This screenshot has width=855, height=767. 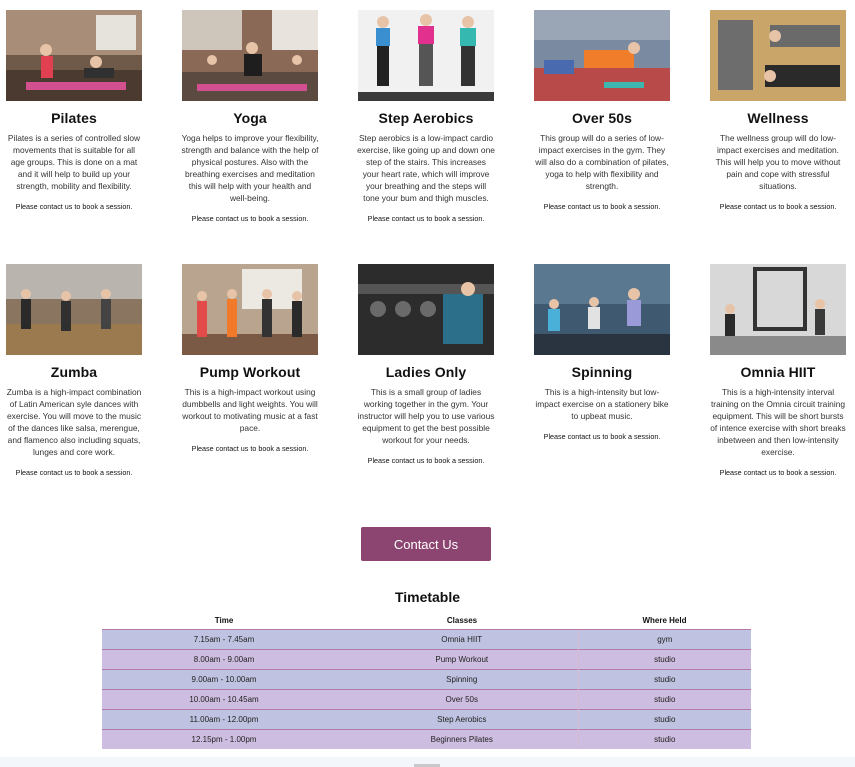 I want to click on ladies-only-photo, so click(x=426, y=309).